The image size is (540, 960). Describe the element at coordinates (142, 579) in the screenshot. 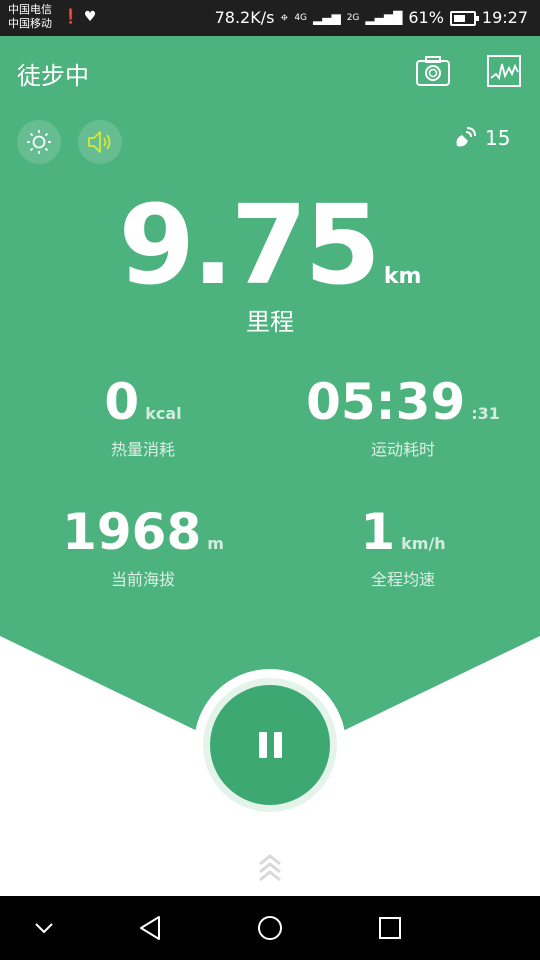

I see `altitude-label: 当前海拔` at that location.